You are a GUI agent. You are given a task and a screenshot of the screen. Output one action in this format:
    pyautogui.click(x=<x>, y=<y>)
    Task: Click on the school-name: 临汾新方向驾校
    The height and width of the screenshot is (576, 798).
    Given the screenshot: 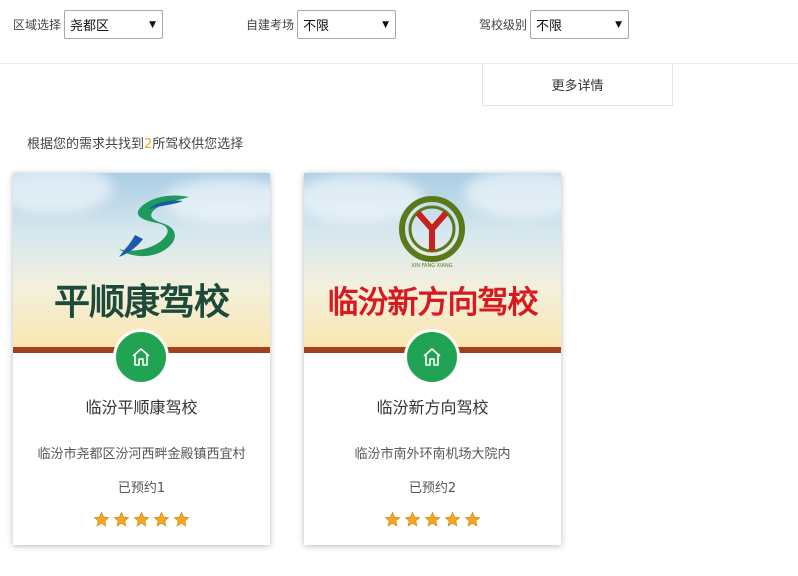 What is the action you would take?
    pyautogui.click(x=432, y=407)
    